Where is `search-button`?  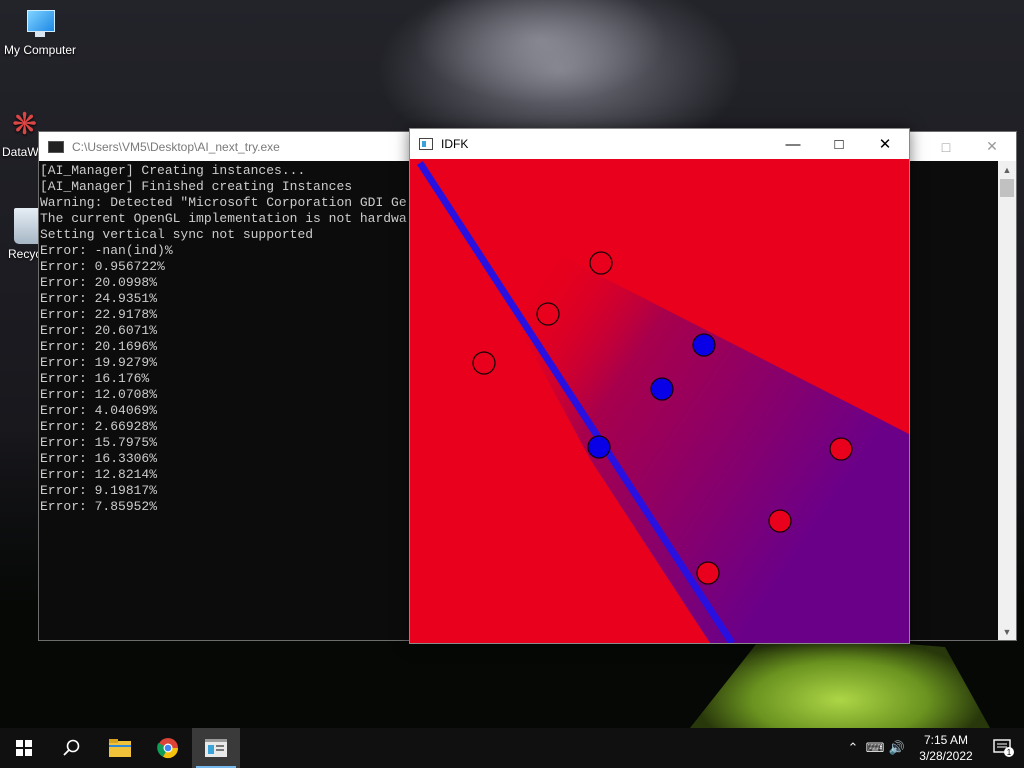
search-button is located at coordinates (72, 748).